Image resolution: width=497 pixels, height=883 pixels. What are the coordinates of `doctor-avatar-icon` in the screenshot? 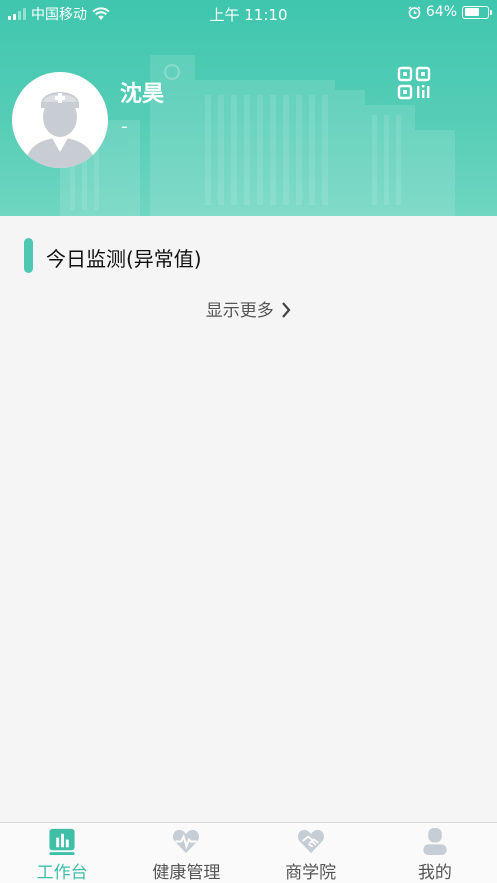 It's located at (60, 130).